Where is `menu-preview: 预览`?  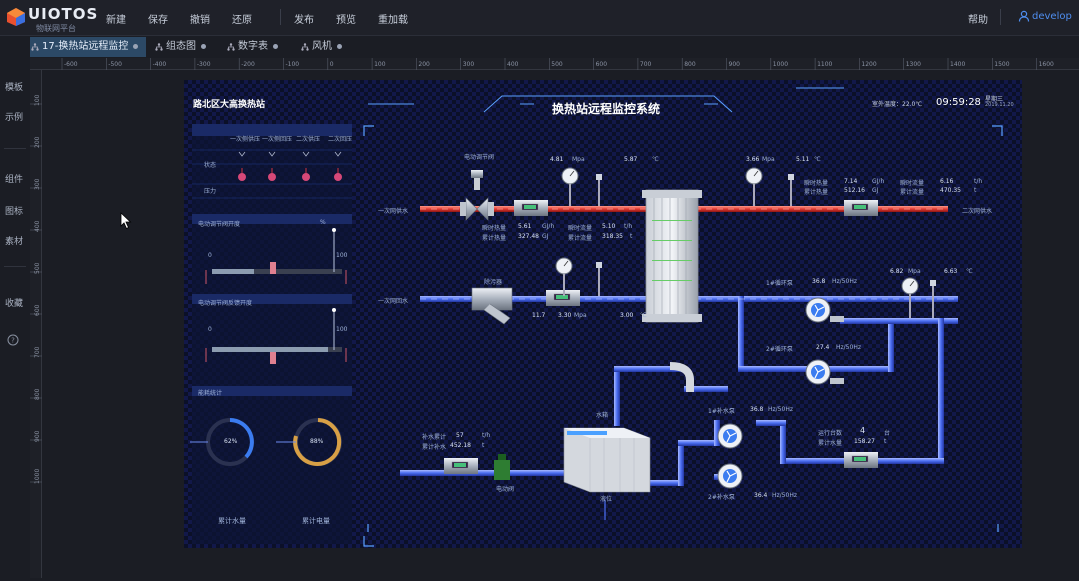
menu-preview: 预览 is located at coordinates (346, 18).